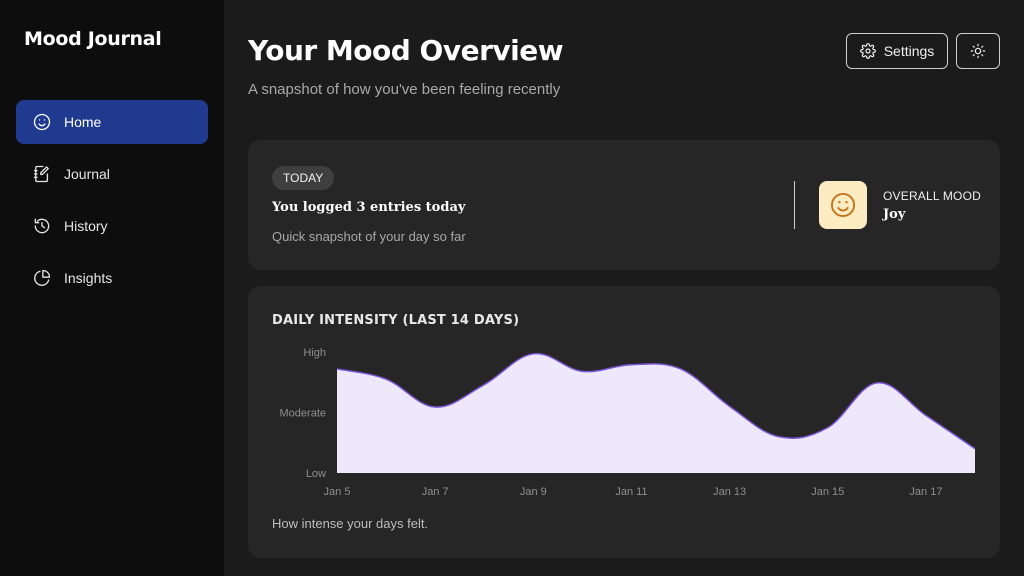  Describe the element at coordinates (369, 236) in the screenshot. I see `today-description: Quick snapshot of your day so far` at that location.